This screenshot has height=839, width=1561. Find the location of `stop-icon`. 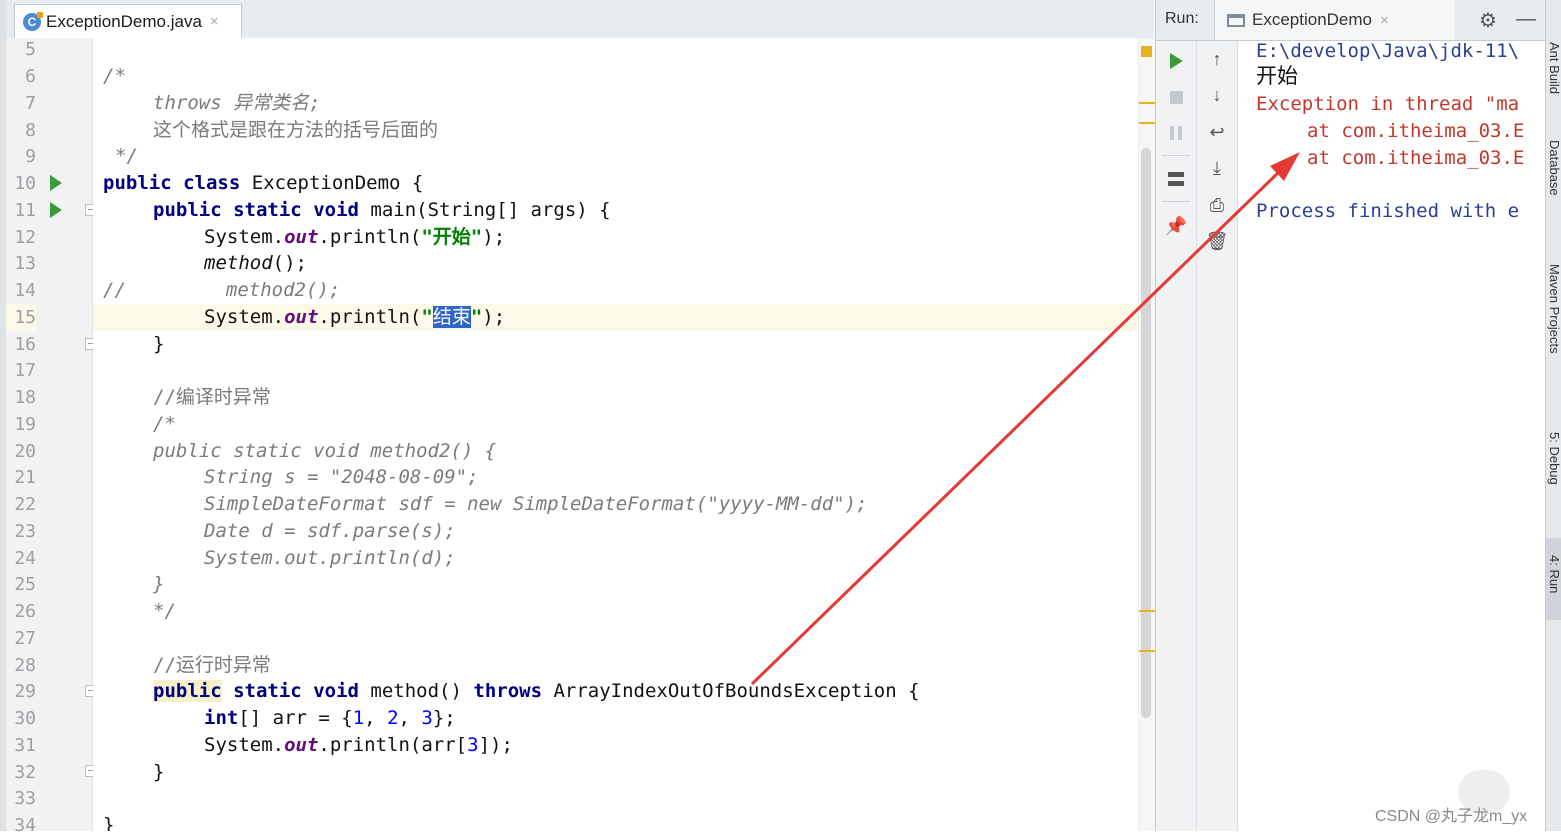

stop-icon is located at coordinates (1176, 97).